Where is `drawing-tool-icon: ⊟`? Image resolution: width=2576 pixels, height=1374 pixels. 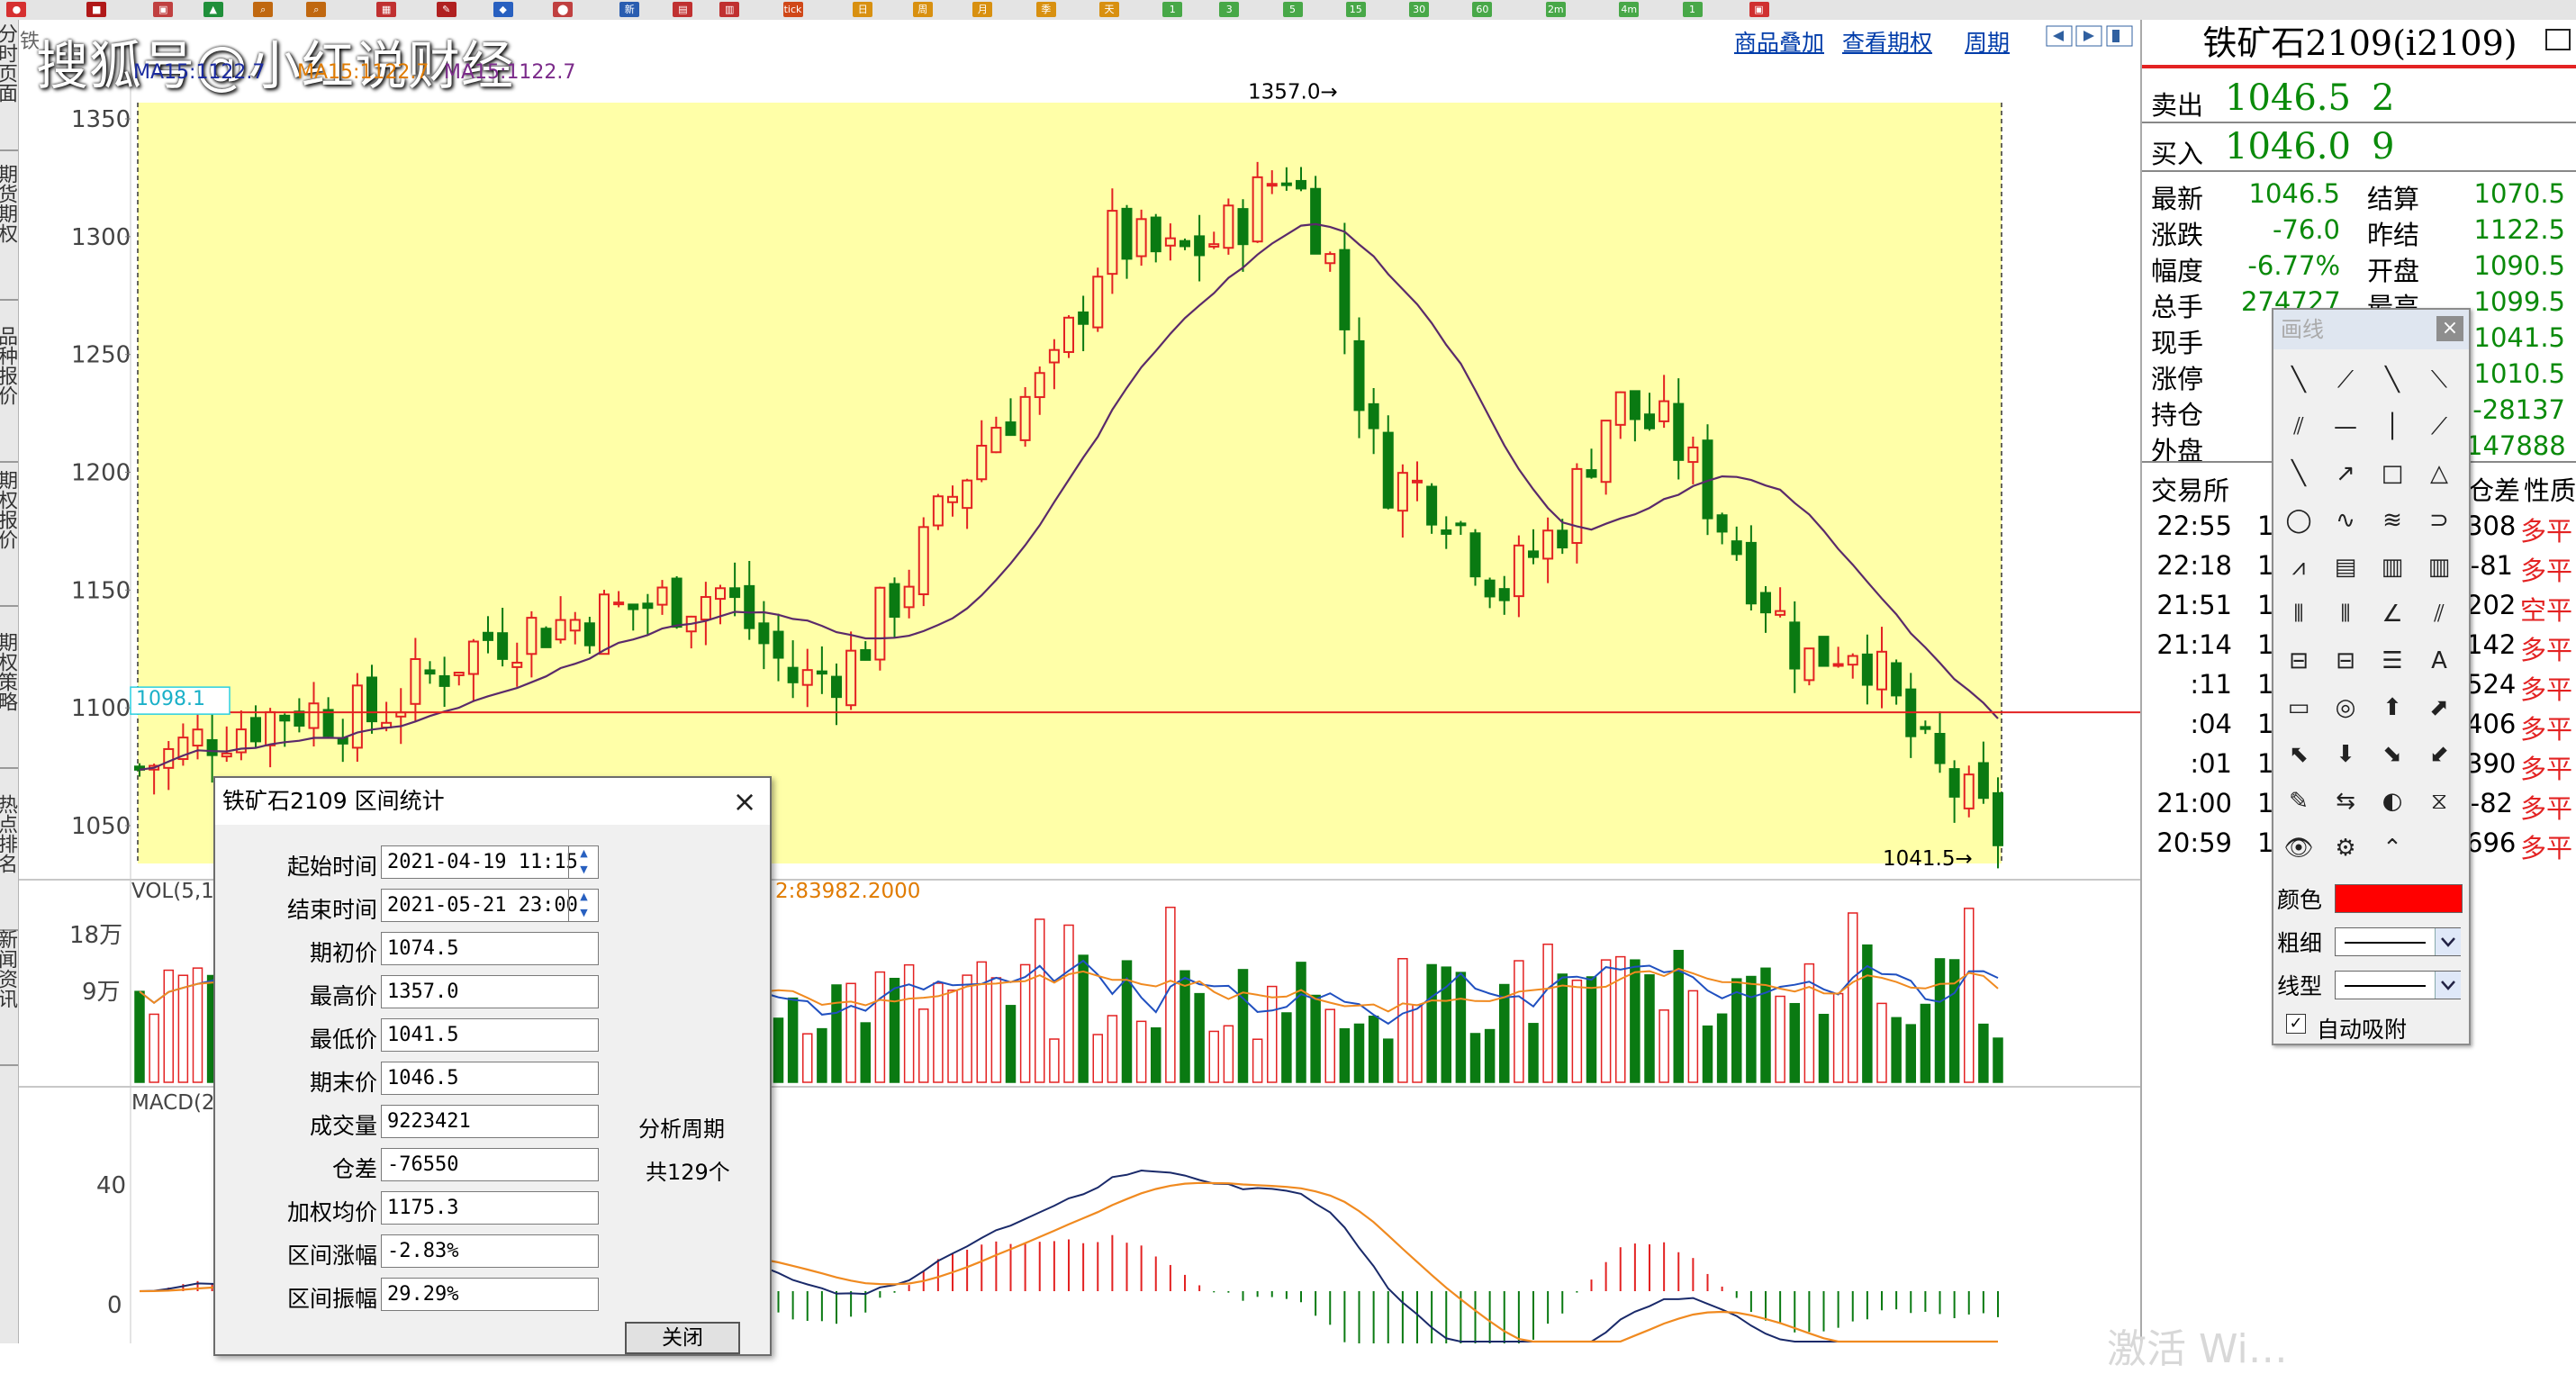
drawing-tool-icon: ⊟ is located at coordinates (2345, 661).